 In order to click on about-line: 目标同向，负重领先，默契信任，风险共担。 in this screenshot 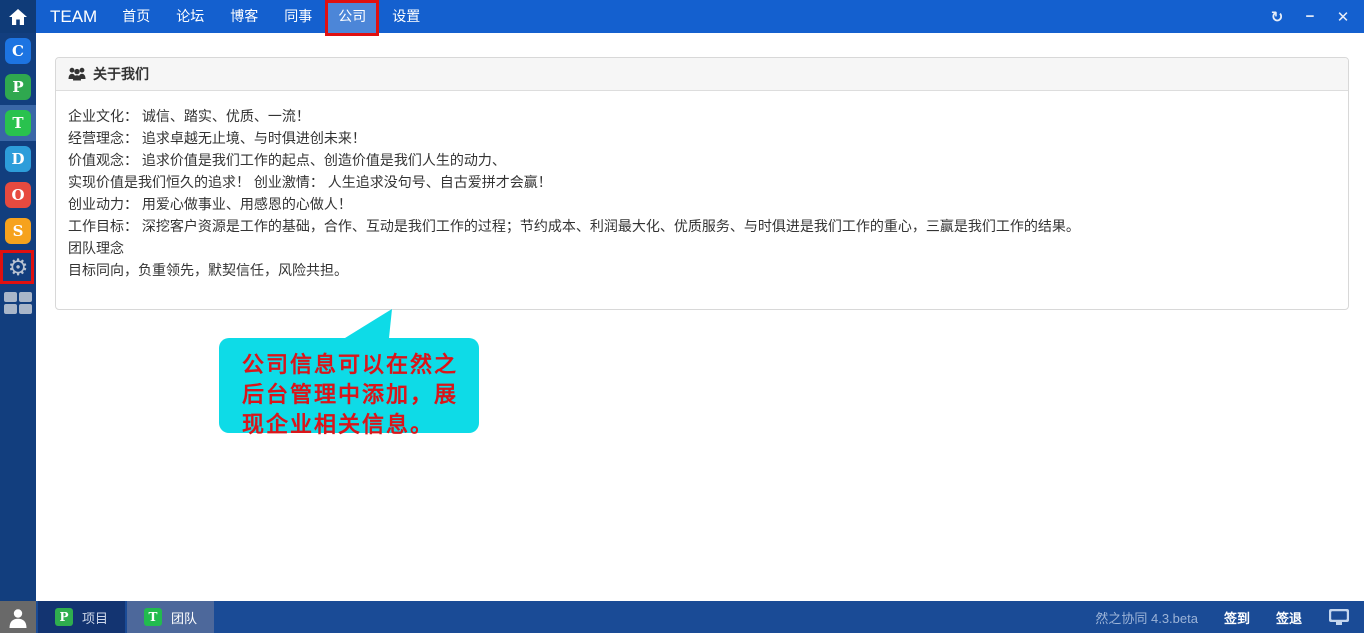, I will do `click(208, 270)`.